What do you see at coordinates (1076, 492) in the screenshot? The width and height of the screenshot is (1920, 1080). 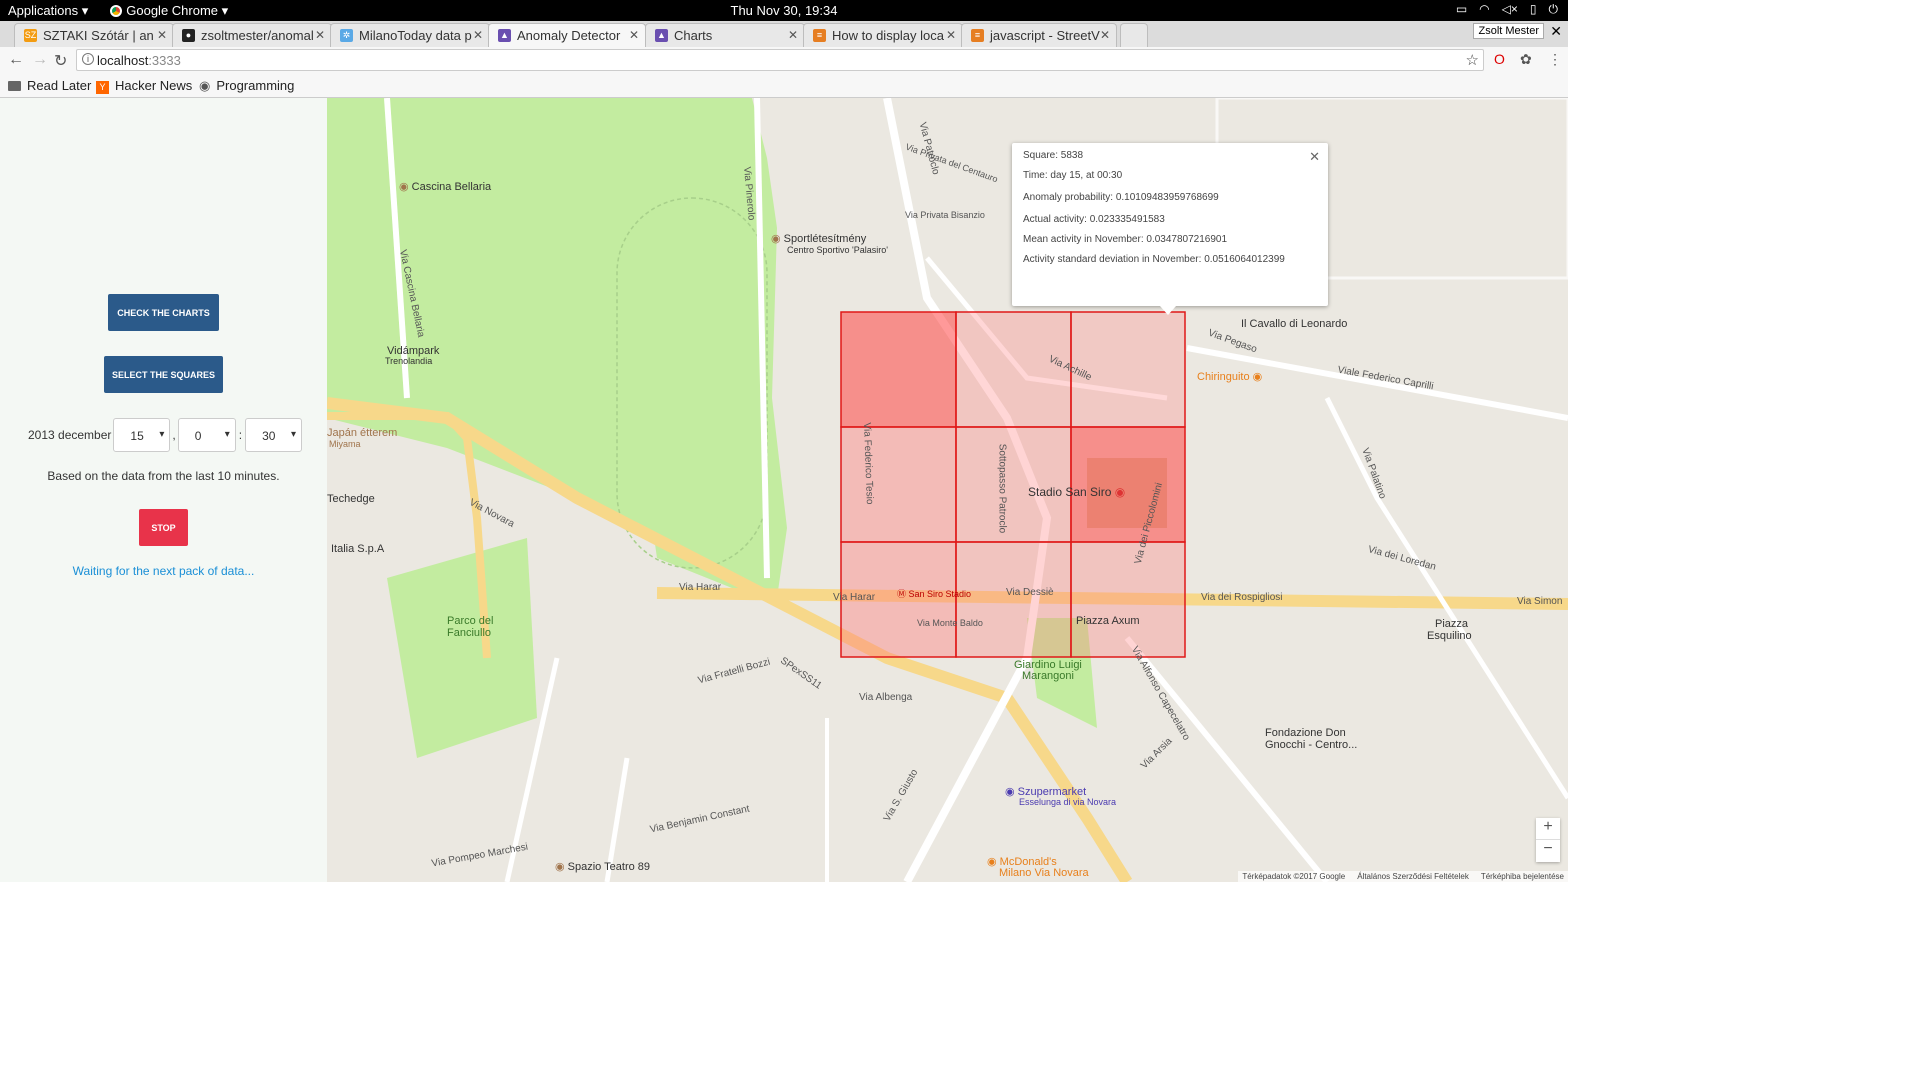 I see `place-stadio-san-siro: Stadio San Siro ◉` at bounding box center [1076, 492].